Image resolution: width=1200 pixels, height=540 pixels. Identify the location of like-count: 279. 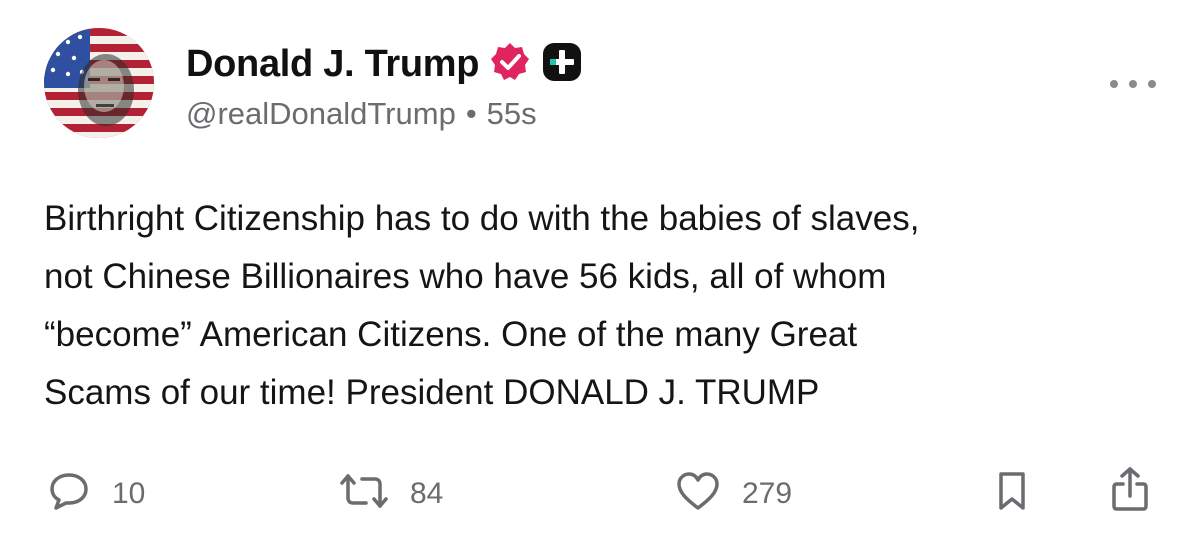
(767, 493).